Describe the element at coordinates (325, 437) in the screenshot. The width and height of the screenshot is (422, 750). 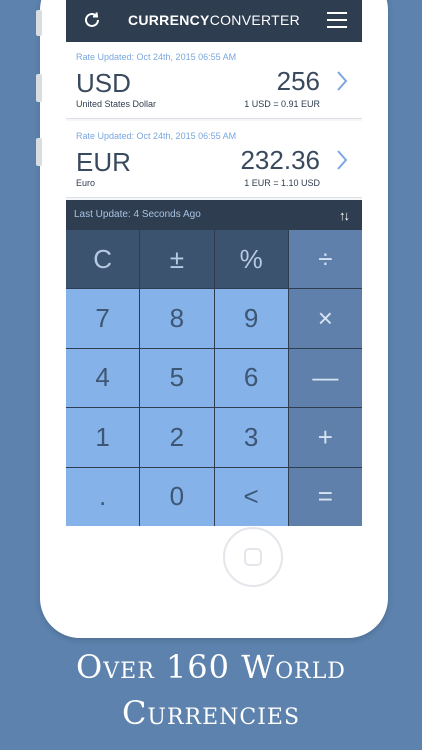
I see `plus-key: +` at that location.